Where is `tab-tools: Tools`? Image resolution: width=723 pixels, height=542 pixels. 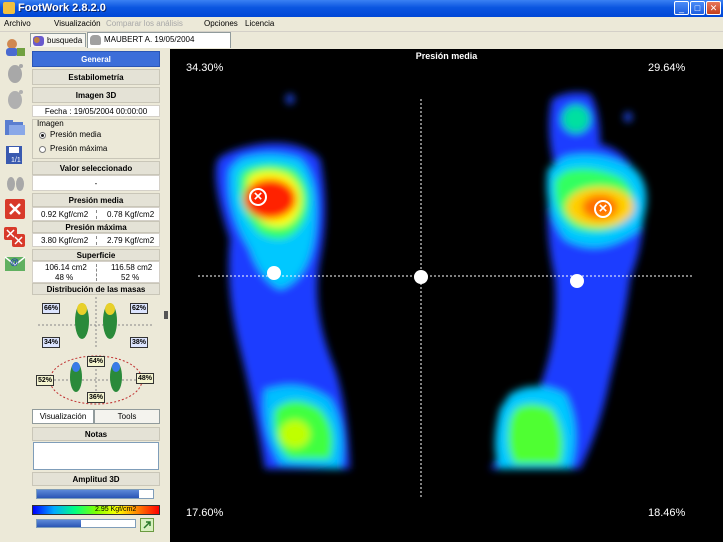 tab-tools: Tools is located at coordinates (127, 416).